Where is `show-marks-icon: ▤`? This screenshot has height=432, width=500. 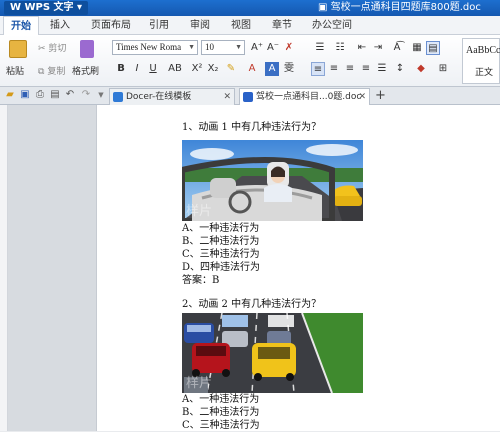
show-marks-icon: ▤ is located at coordinates (433, 48).